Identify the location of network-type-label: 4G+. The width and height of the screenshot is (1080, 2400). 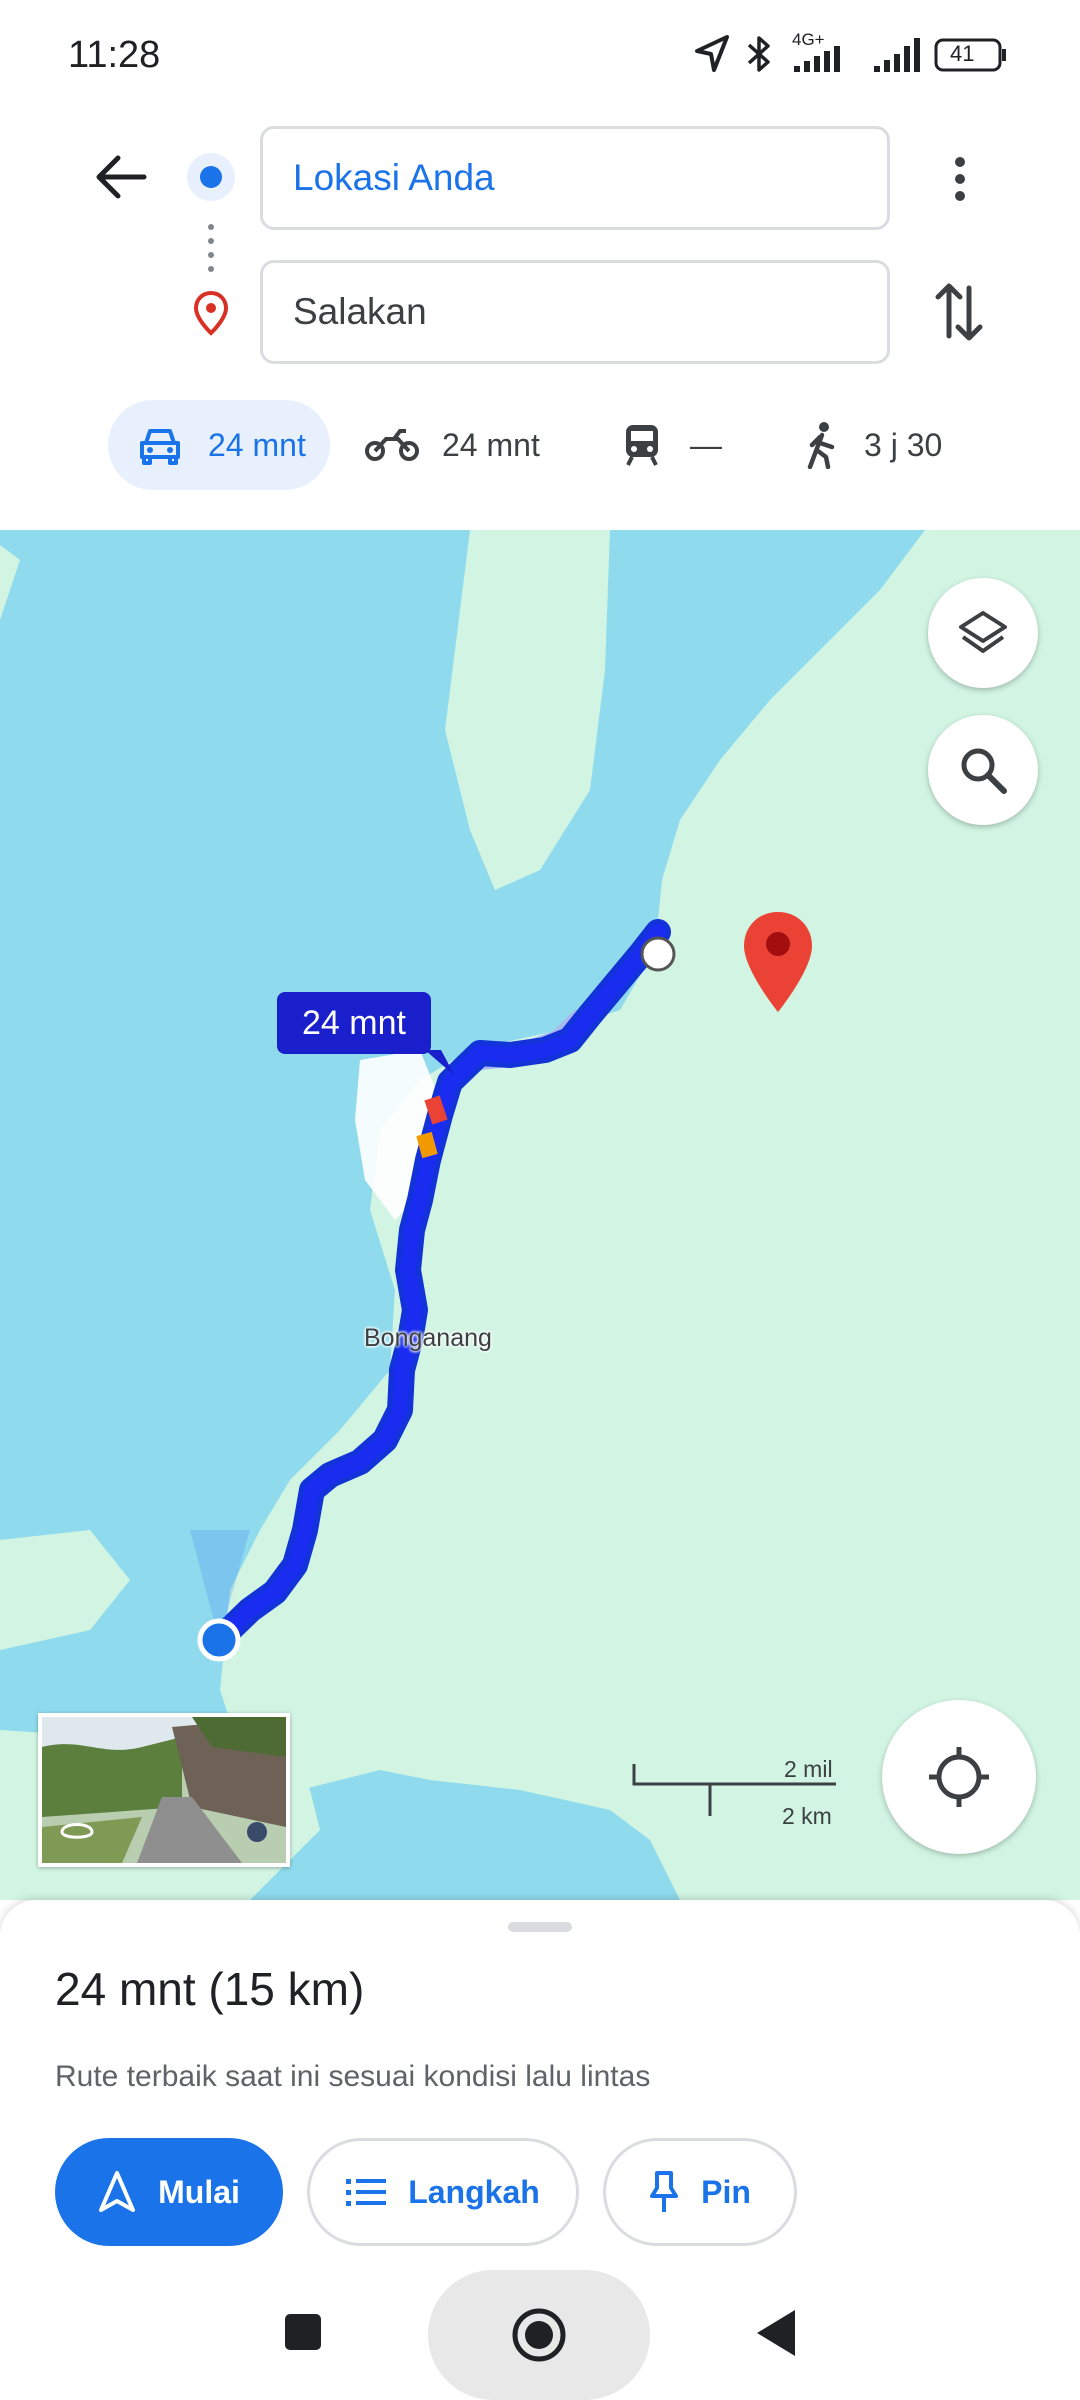
(808, 39).